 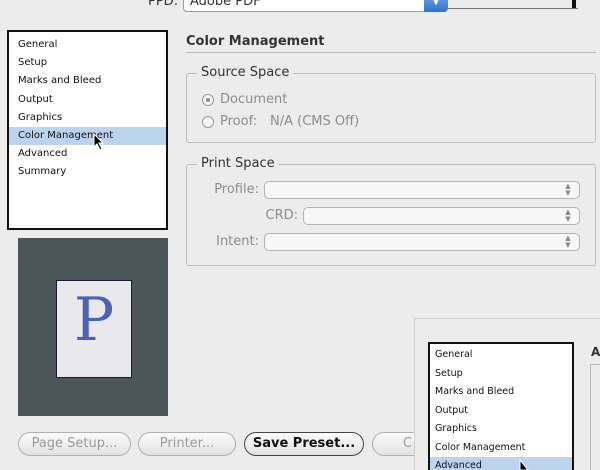 What do you see at coordinates (391, 52) in the screenshot?
I see `title-divider` at bounding box center [391, 52].